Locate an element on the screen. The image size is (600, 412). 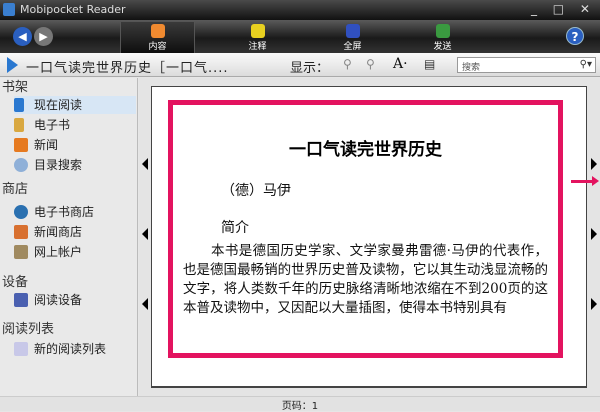
list-icon is located at coordinates (21, 349).